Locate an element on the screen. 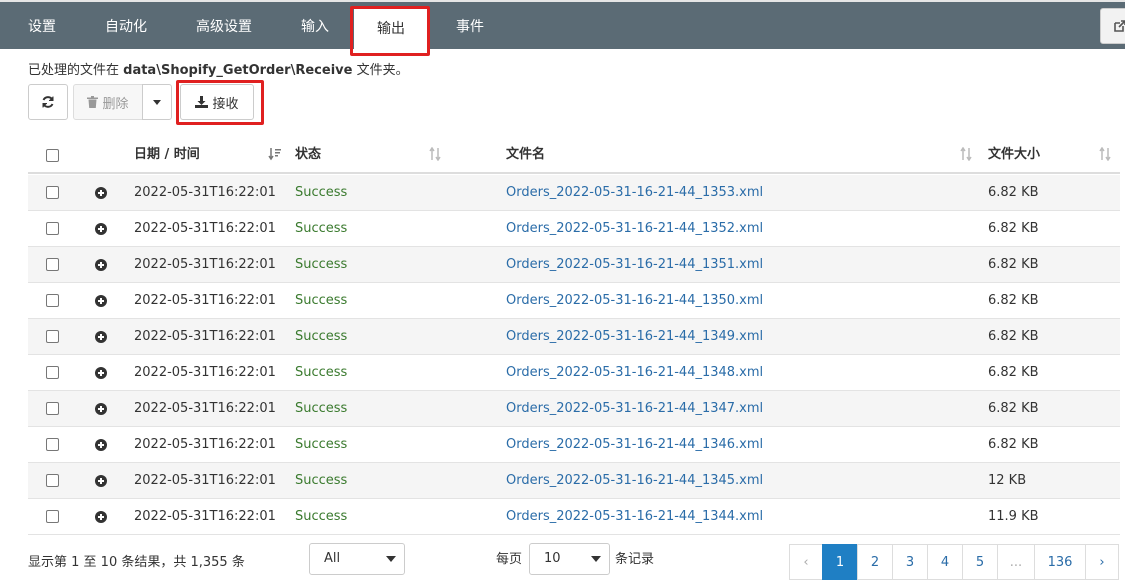  row-filename-link: Orders_2022-05-31-16-21-44_1348.xml is located at coordinates (634, 373).